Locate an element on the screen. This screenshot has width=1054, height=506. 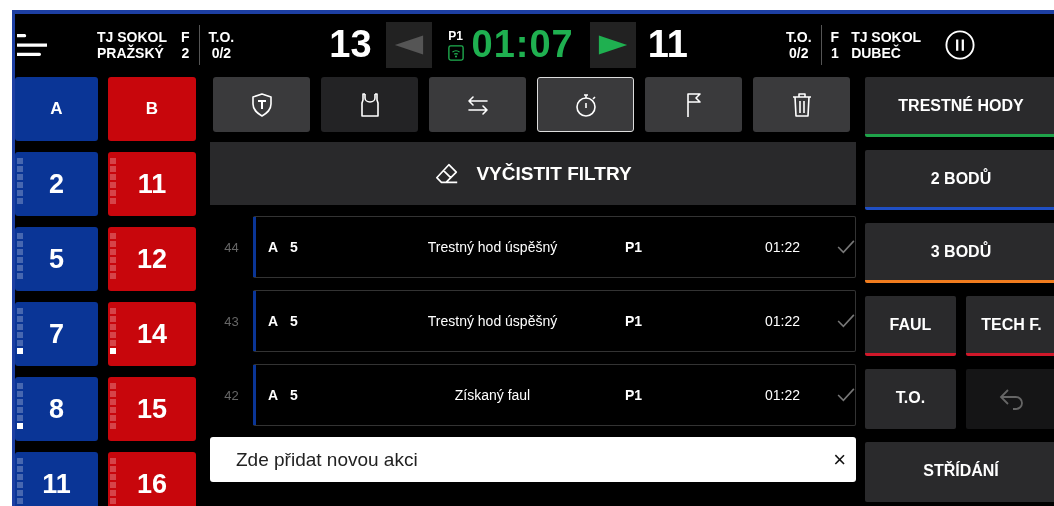
clear-filters-button: VYČISTIT FILTRY is located at coordinates (533, 173).